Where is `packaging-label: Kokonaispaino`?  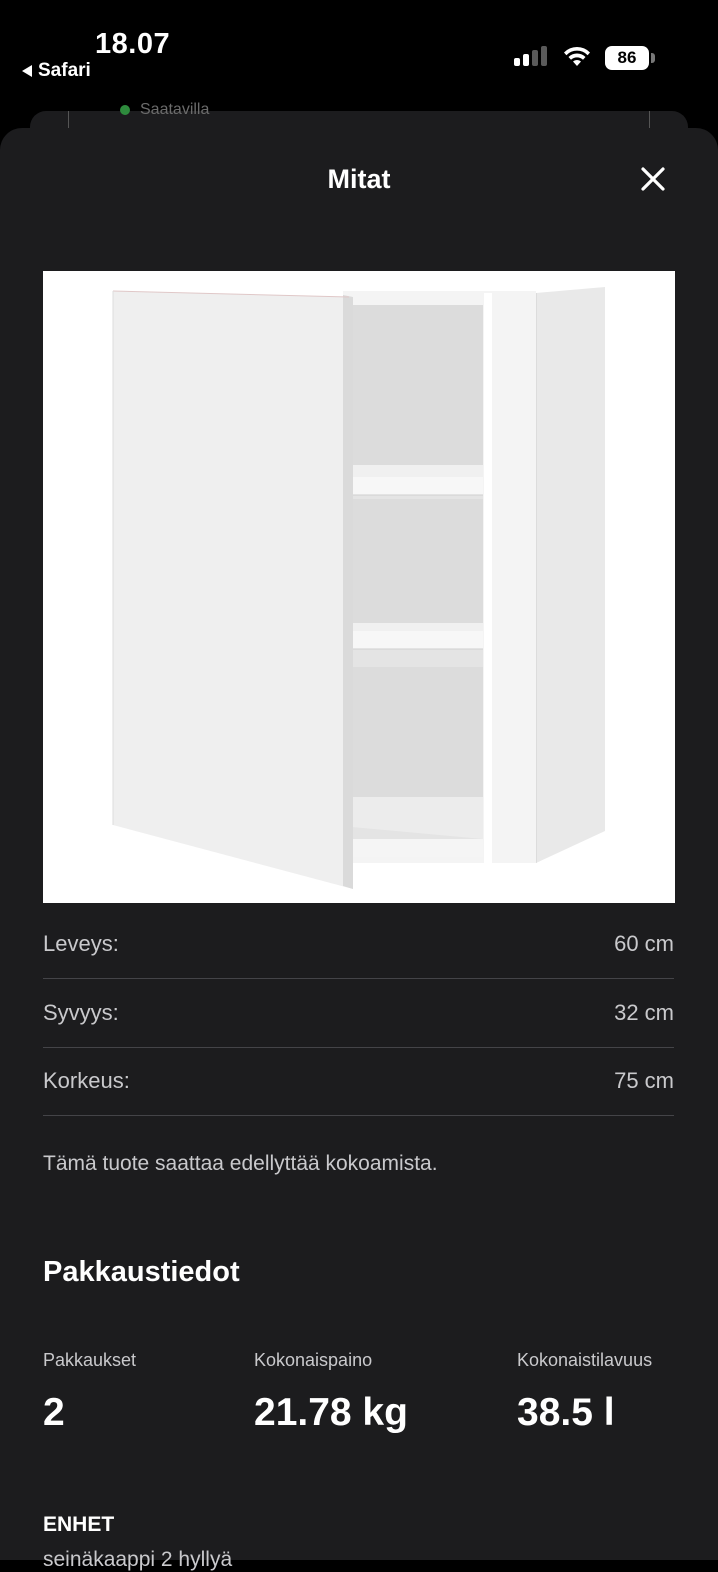
packaging-label: Kokonaispaino is located at coordinates (313, 1360).